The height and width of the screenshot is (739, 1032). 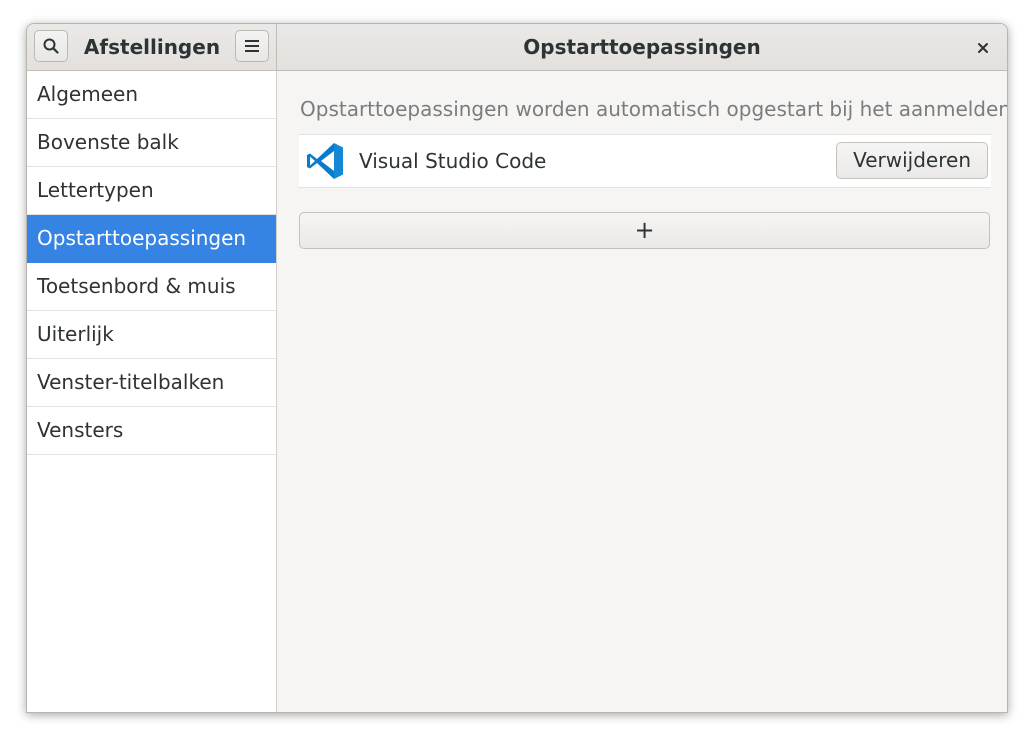 I want to click on sidebar-item-uiterlijk: Uiterlijk, so click(x=151, y=335).